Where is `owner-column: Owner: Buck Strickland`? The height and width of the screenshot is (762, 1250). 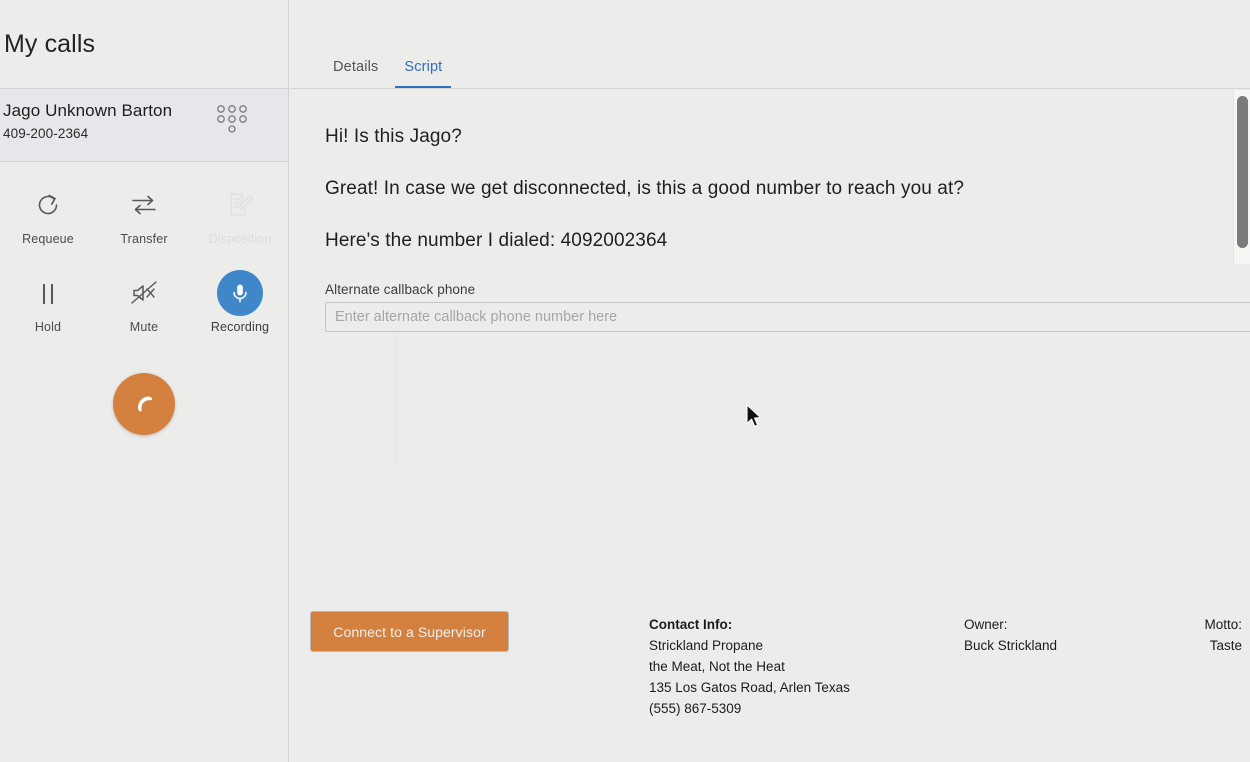
owner-column: Owner: Buck Strickland is located at coordinates (1054, 666).